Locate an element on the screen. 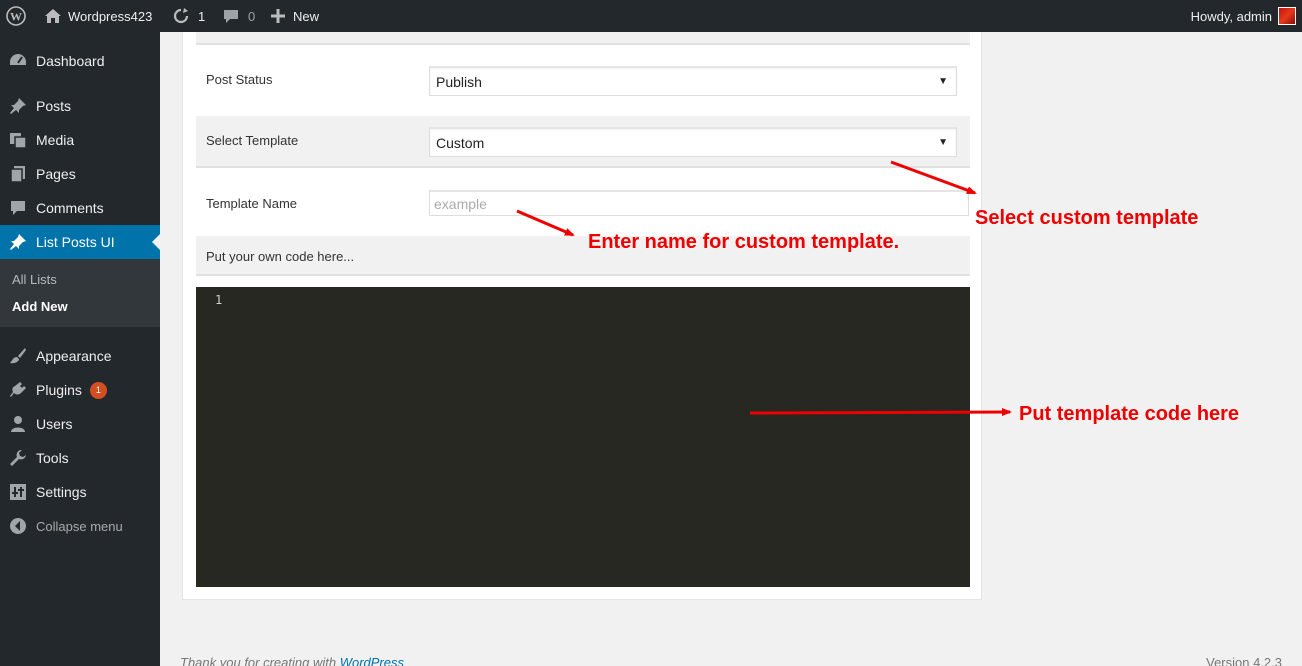 The width and height of the screenshot is (1302, 666). footer-version: Version 4.2.3 is located at coordinates (1244, 660).